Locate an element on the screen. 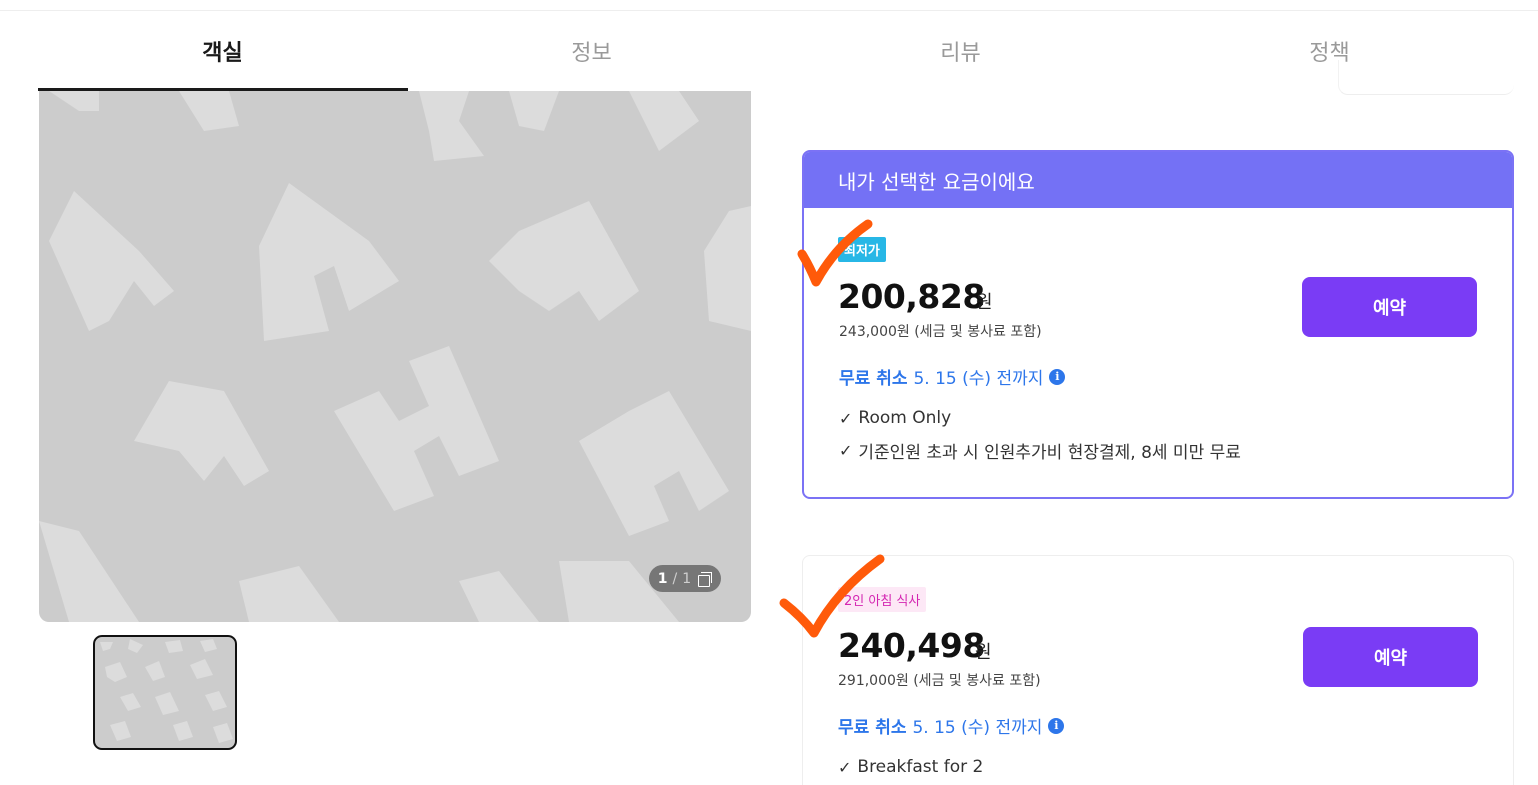 The image size is (1538, 785). benefit-item: ✓ Breakfast for 2 is located at coordinates (910, 767).